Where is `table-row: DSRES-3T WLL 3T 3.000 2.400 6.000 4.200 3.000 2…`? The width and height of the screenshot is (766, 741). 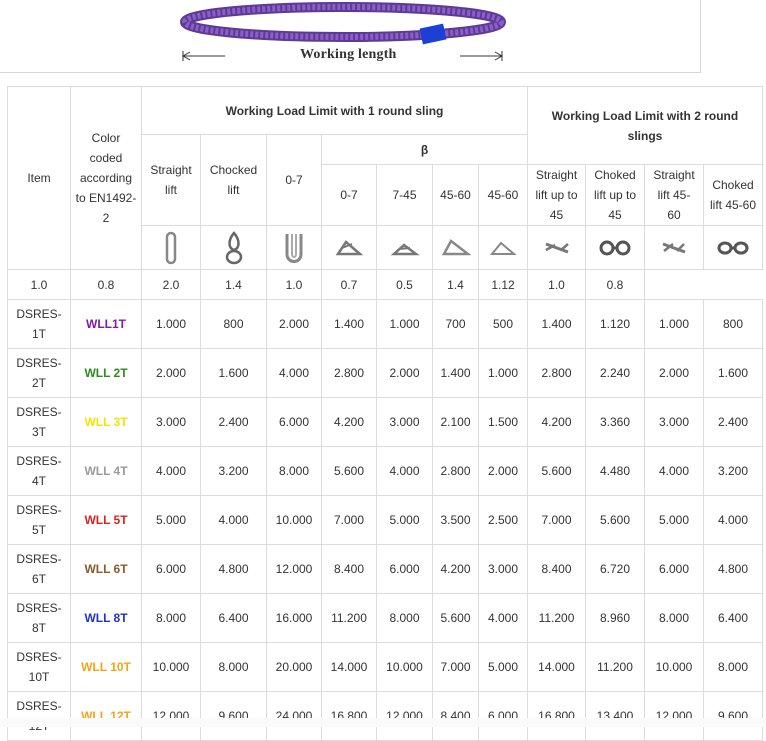
table-row: DSRES-3T WLL 3T 3.000 2.400 6.000 4.200 3.000 2… is located at coordinates (385, 422).